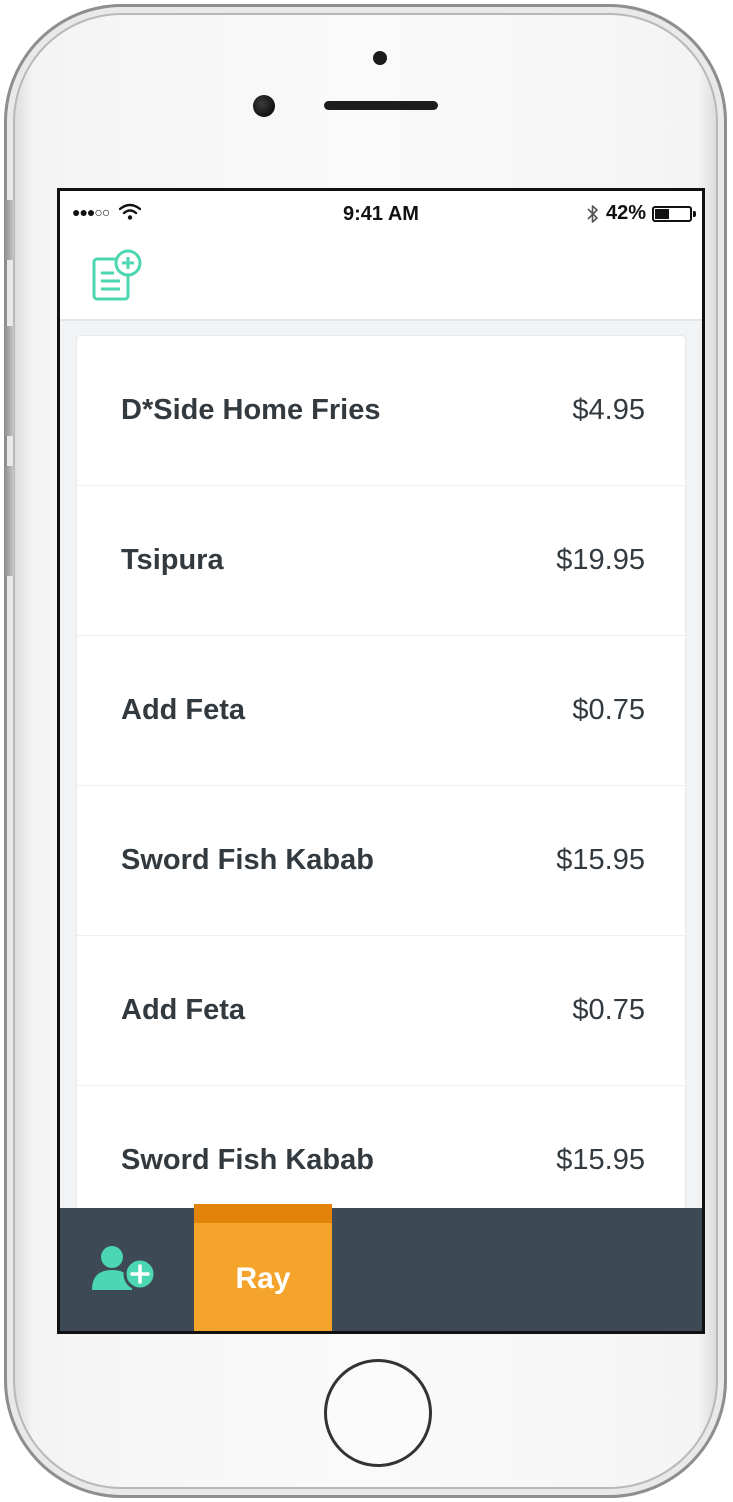 This screenshot has width=733, height=1502. What do you see at coordinates (125, 1269) in the screenshot?
I see `user-plus-icon` at bounding box center [125, 1269].